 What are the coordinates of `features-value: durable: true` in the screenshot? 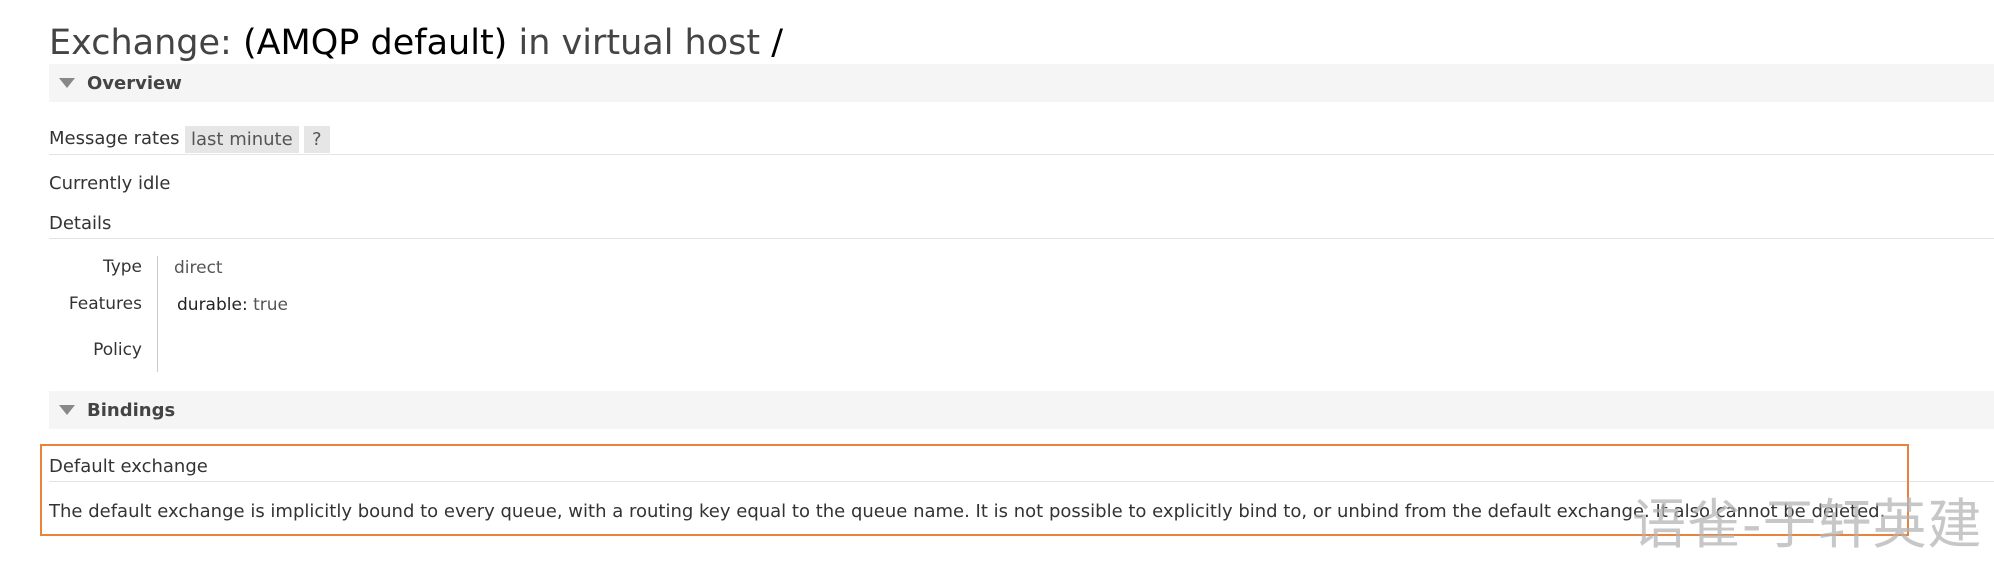 It's located at (232, 305).